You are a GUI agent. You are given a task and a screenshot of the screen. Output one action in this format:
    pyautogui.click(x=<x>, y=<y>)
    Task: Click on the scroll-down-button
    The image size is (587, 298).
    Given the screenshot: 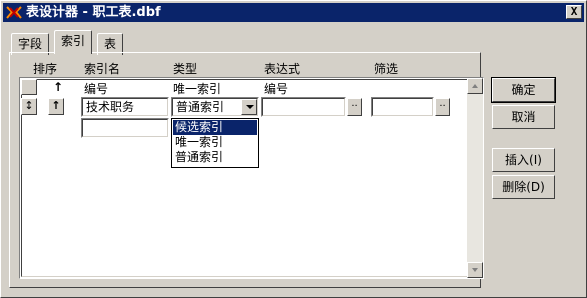 What is the action you would take?
    pyautogui.click(x=475, y=270)
    